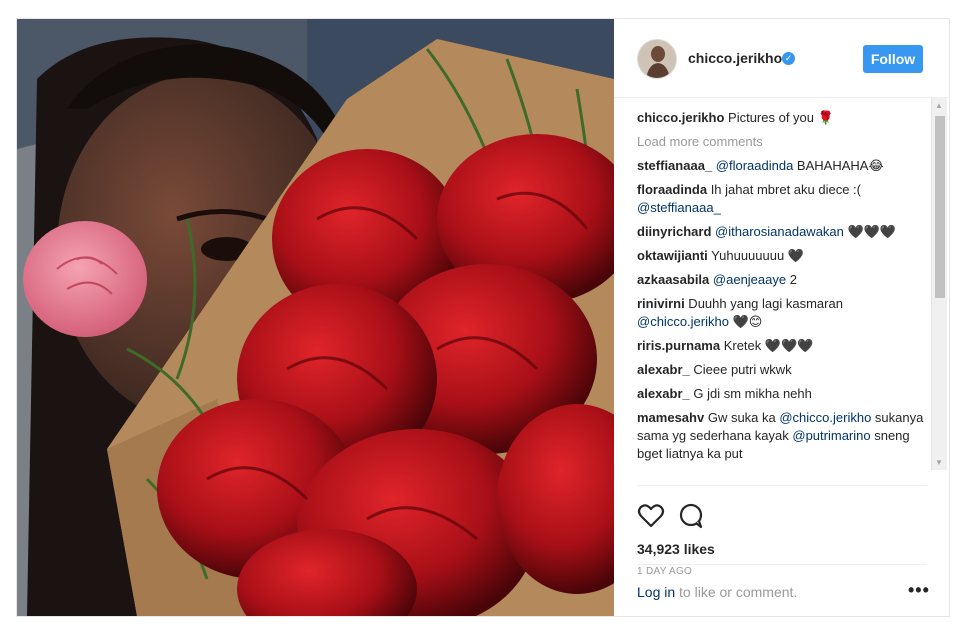  Describe the element at coordinates (742, 417) in the screenshot. I see `comment-text: Gw suka ka` at that location.